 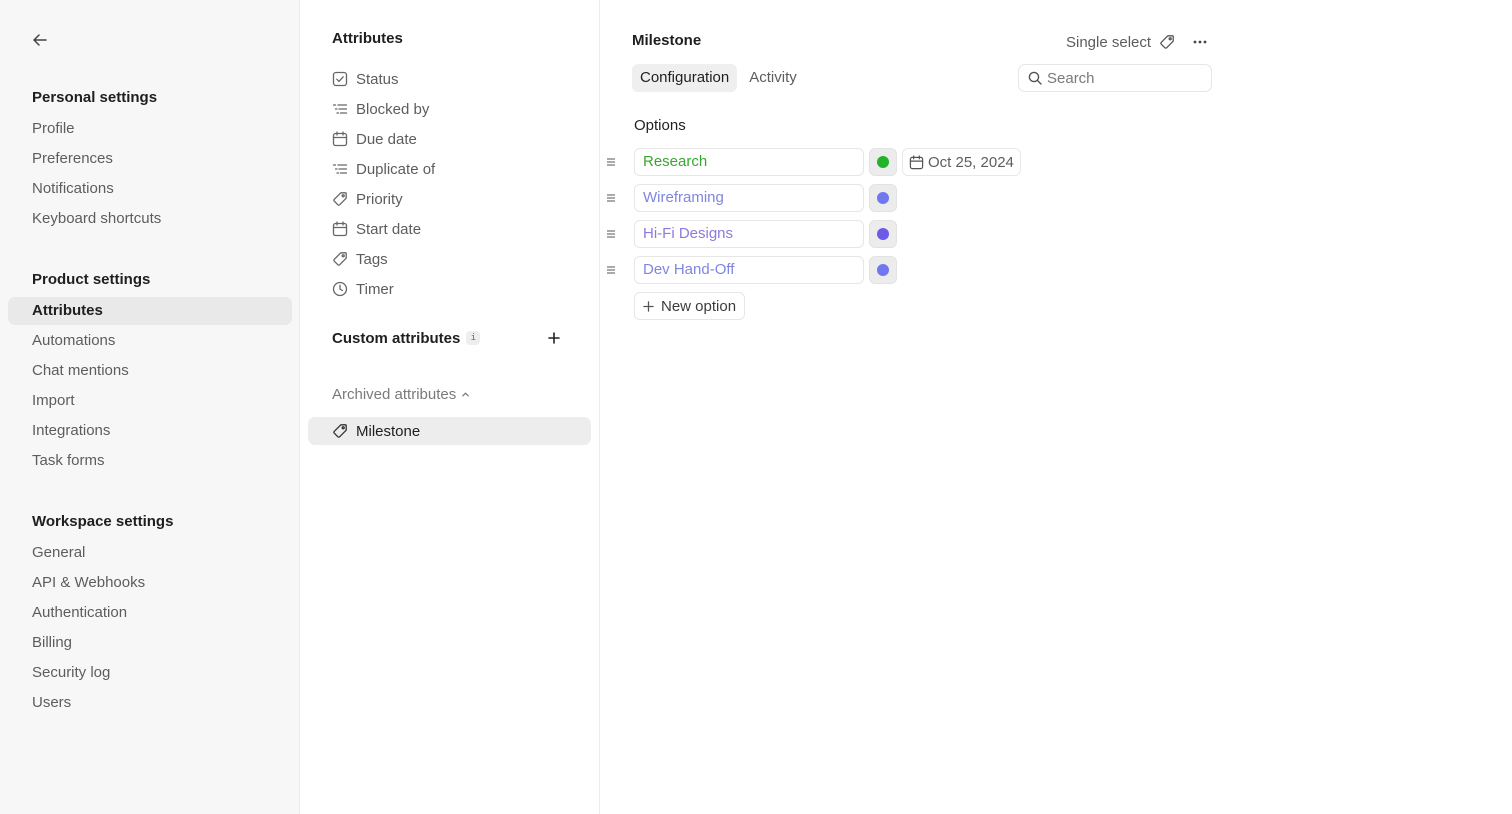 What do you see at coordinates (449, 431) in the screenshot?
I see `archived-item-milestone: Milestone` at bounding box center [449, 431].